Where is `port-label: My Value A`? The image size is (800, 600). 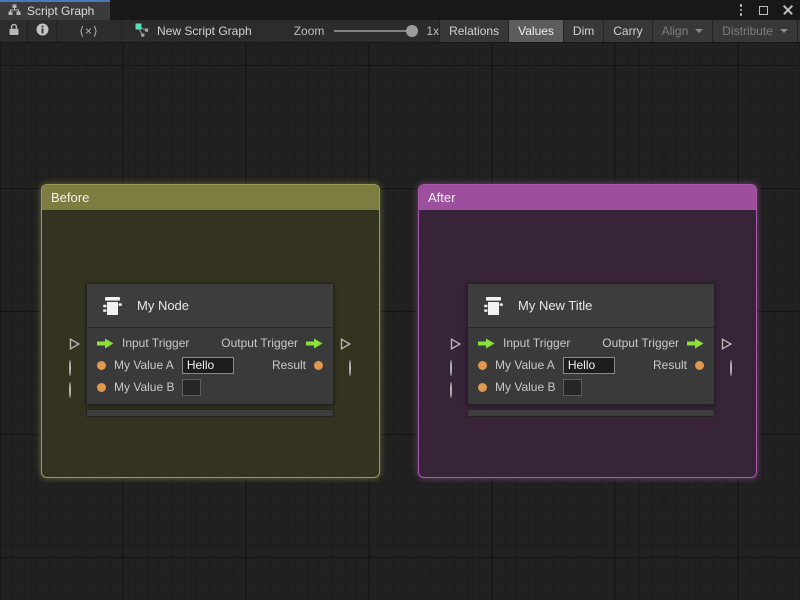
port-label: My Value A is located at coordinates (144, 365).